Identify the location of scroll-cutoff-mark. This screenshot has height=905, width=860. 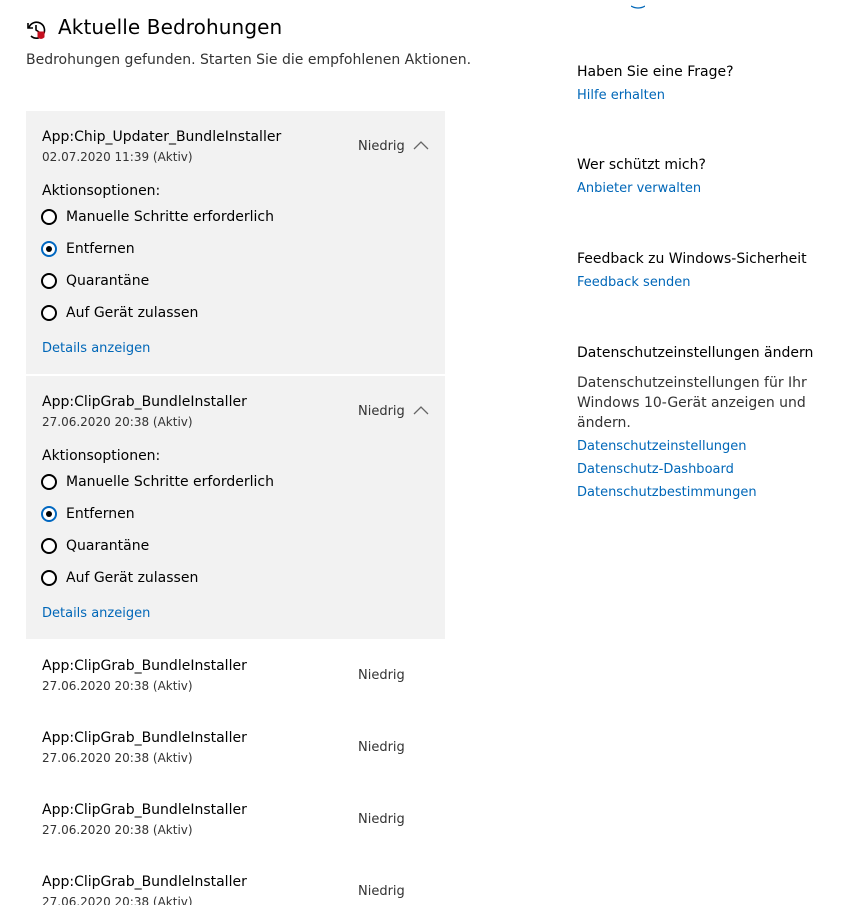
(638, 7).